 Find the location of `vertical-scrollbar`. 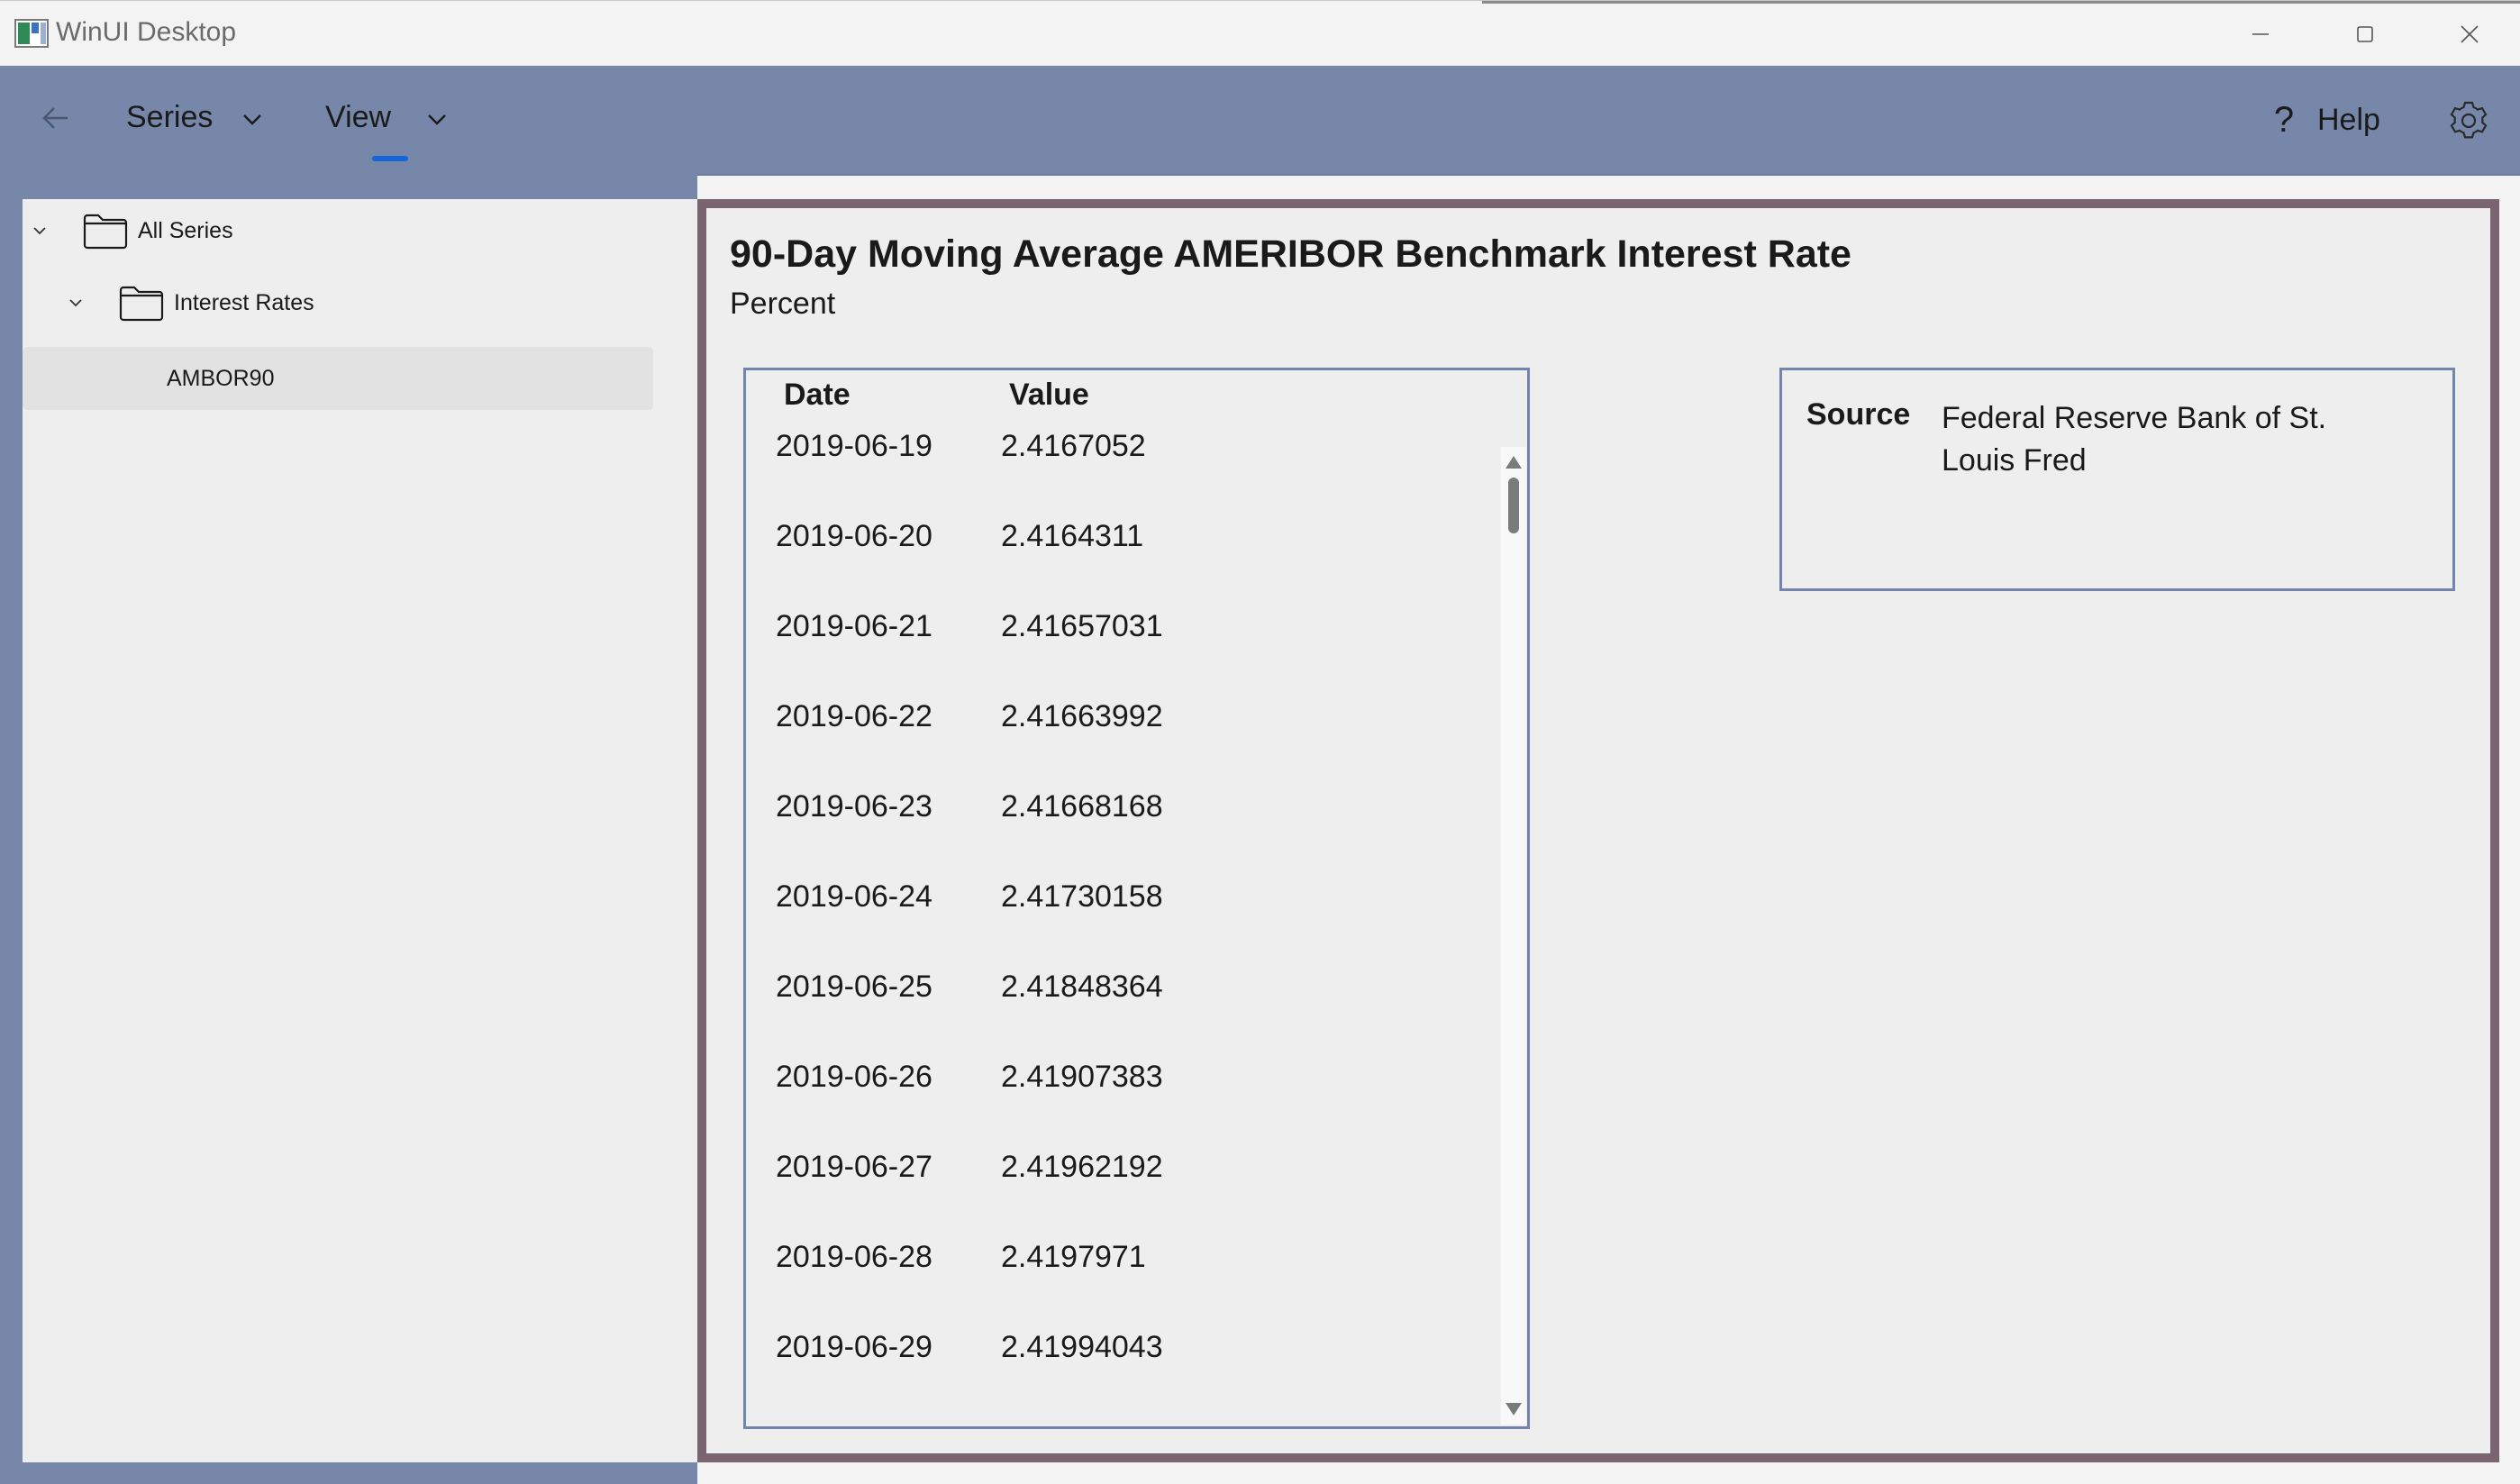

vertical-scrollbar is located at coordinates (1514, 936).